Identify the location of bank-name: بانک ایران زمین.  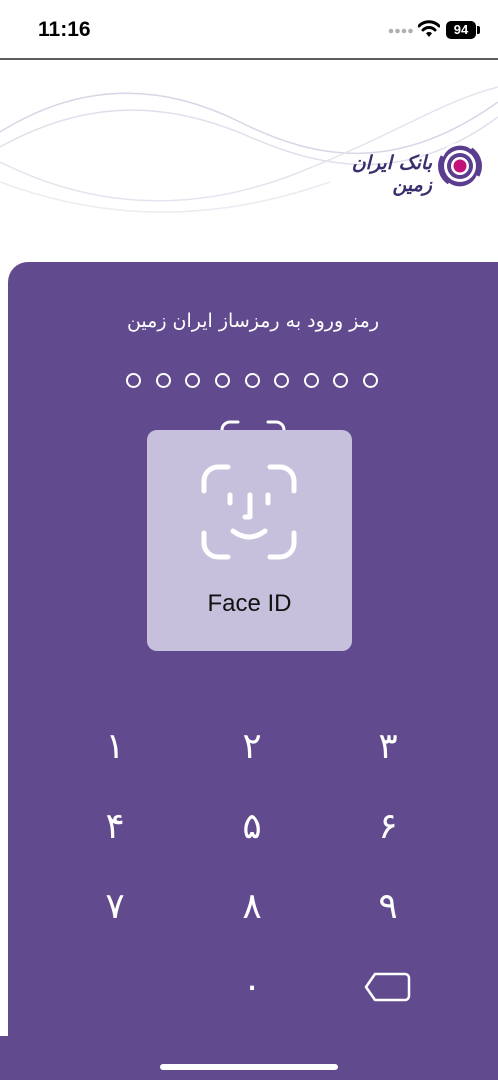
(391, 174).